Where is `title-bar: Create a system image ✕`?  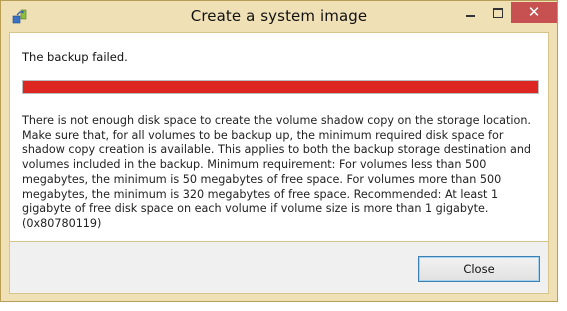
title-bar: Create a system image ✕ is located at coordinates (279, 16).